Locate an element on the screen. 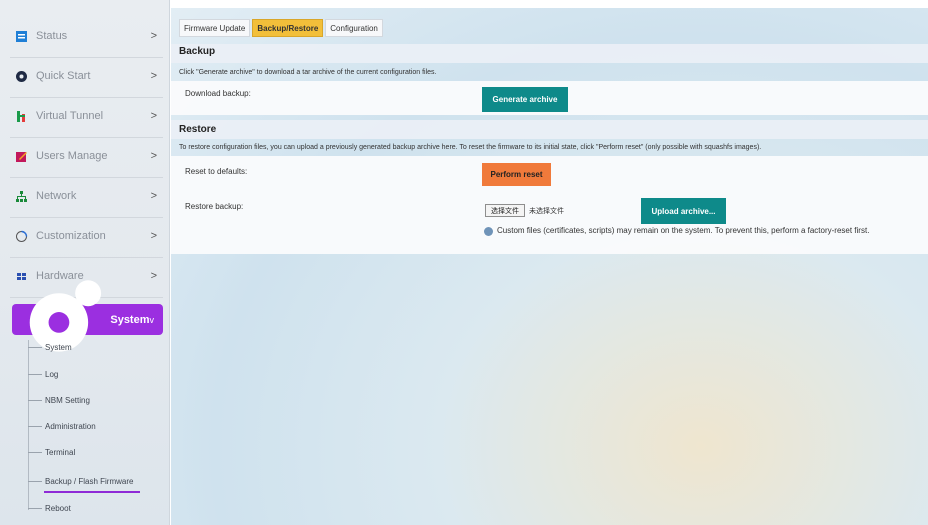 This screenshot has height=525, width=928. perform-reset-button: Perform reset is located at coordinates (516, 174).